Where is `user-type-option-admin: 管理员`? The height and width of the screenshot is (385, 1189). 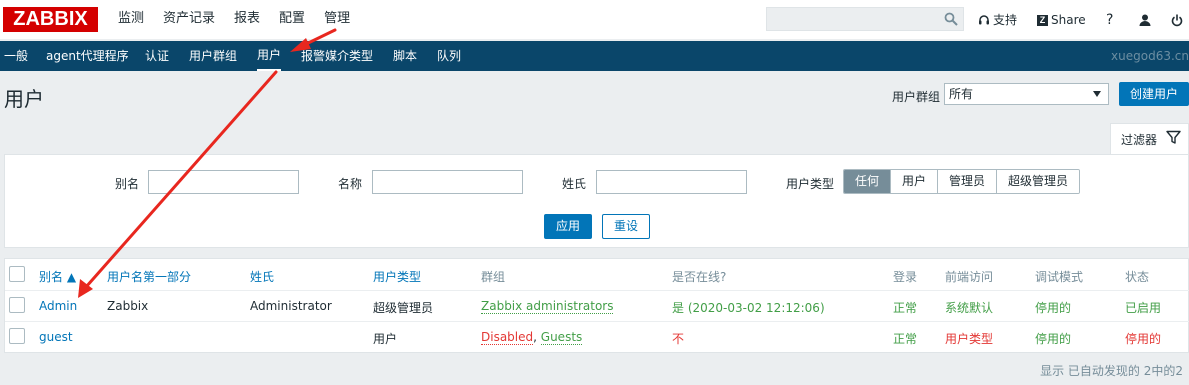
user-type-option-admin: 管理员 is located at coordinates (967, 181).